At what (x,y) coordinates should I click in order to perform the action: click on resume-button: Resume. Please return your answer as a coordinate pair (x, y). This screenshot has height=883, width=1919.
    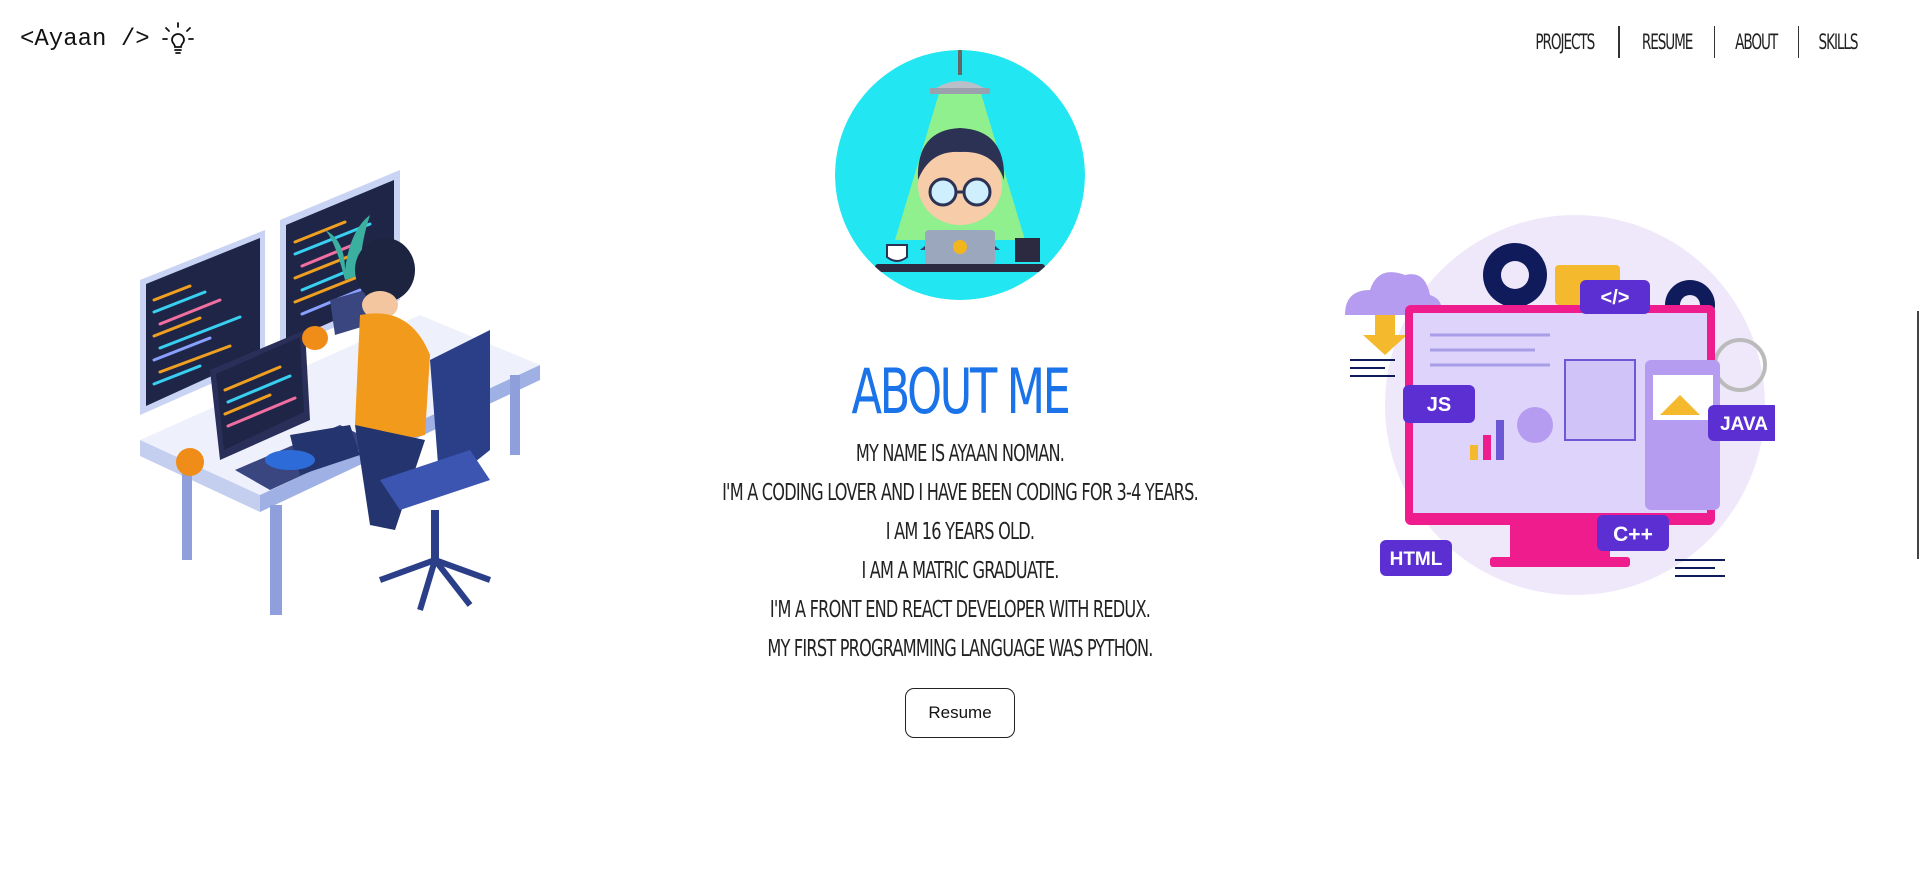
    Looking at the image, I should click on (960, 713).